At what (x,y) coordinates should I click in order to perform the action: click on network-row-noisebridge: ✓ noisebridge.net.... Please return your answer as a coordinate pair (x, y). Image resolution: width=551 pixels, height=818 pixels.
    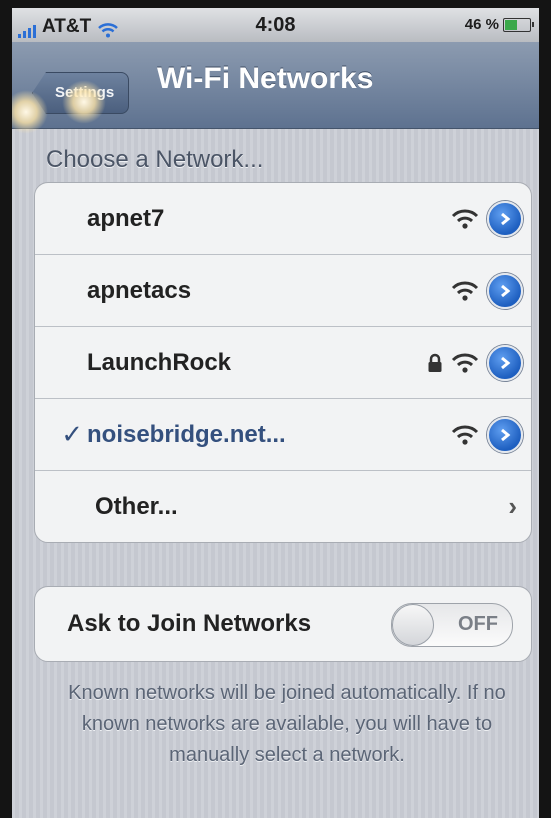
    Looking at the image, I should click on (283, 435).